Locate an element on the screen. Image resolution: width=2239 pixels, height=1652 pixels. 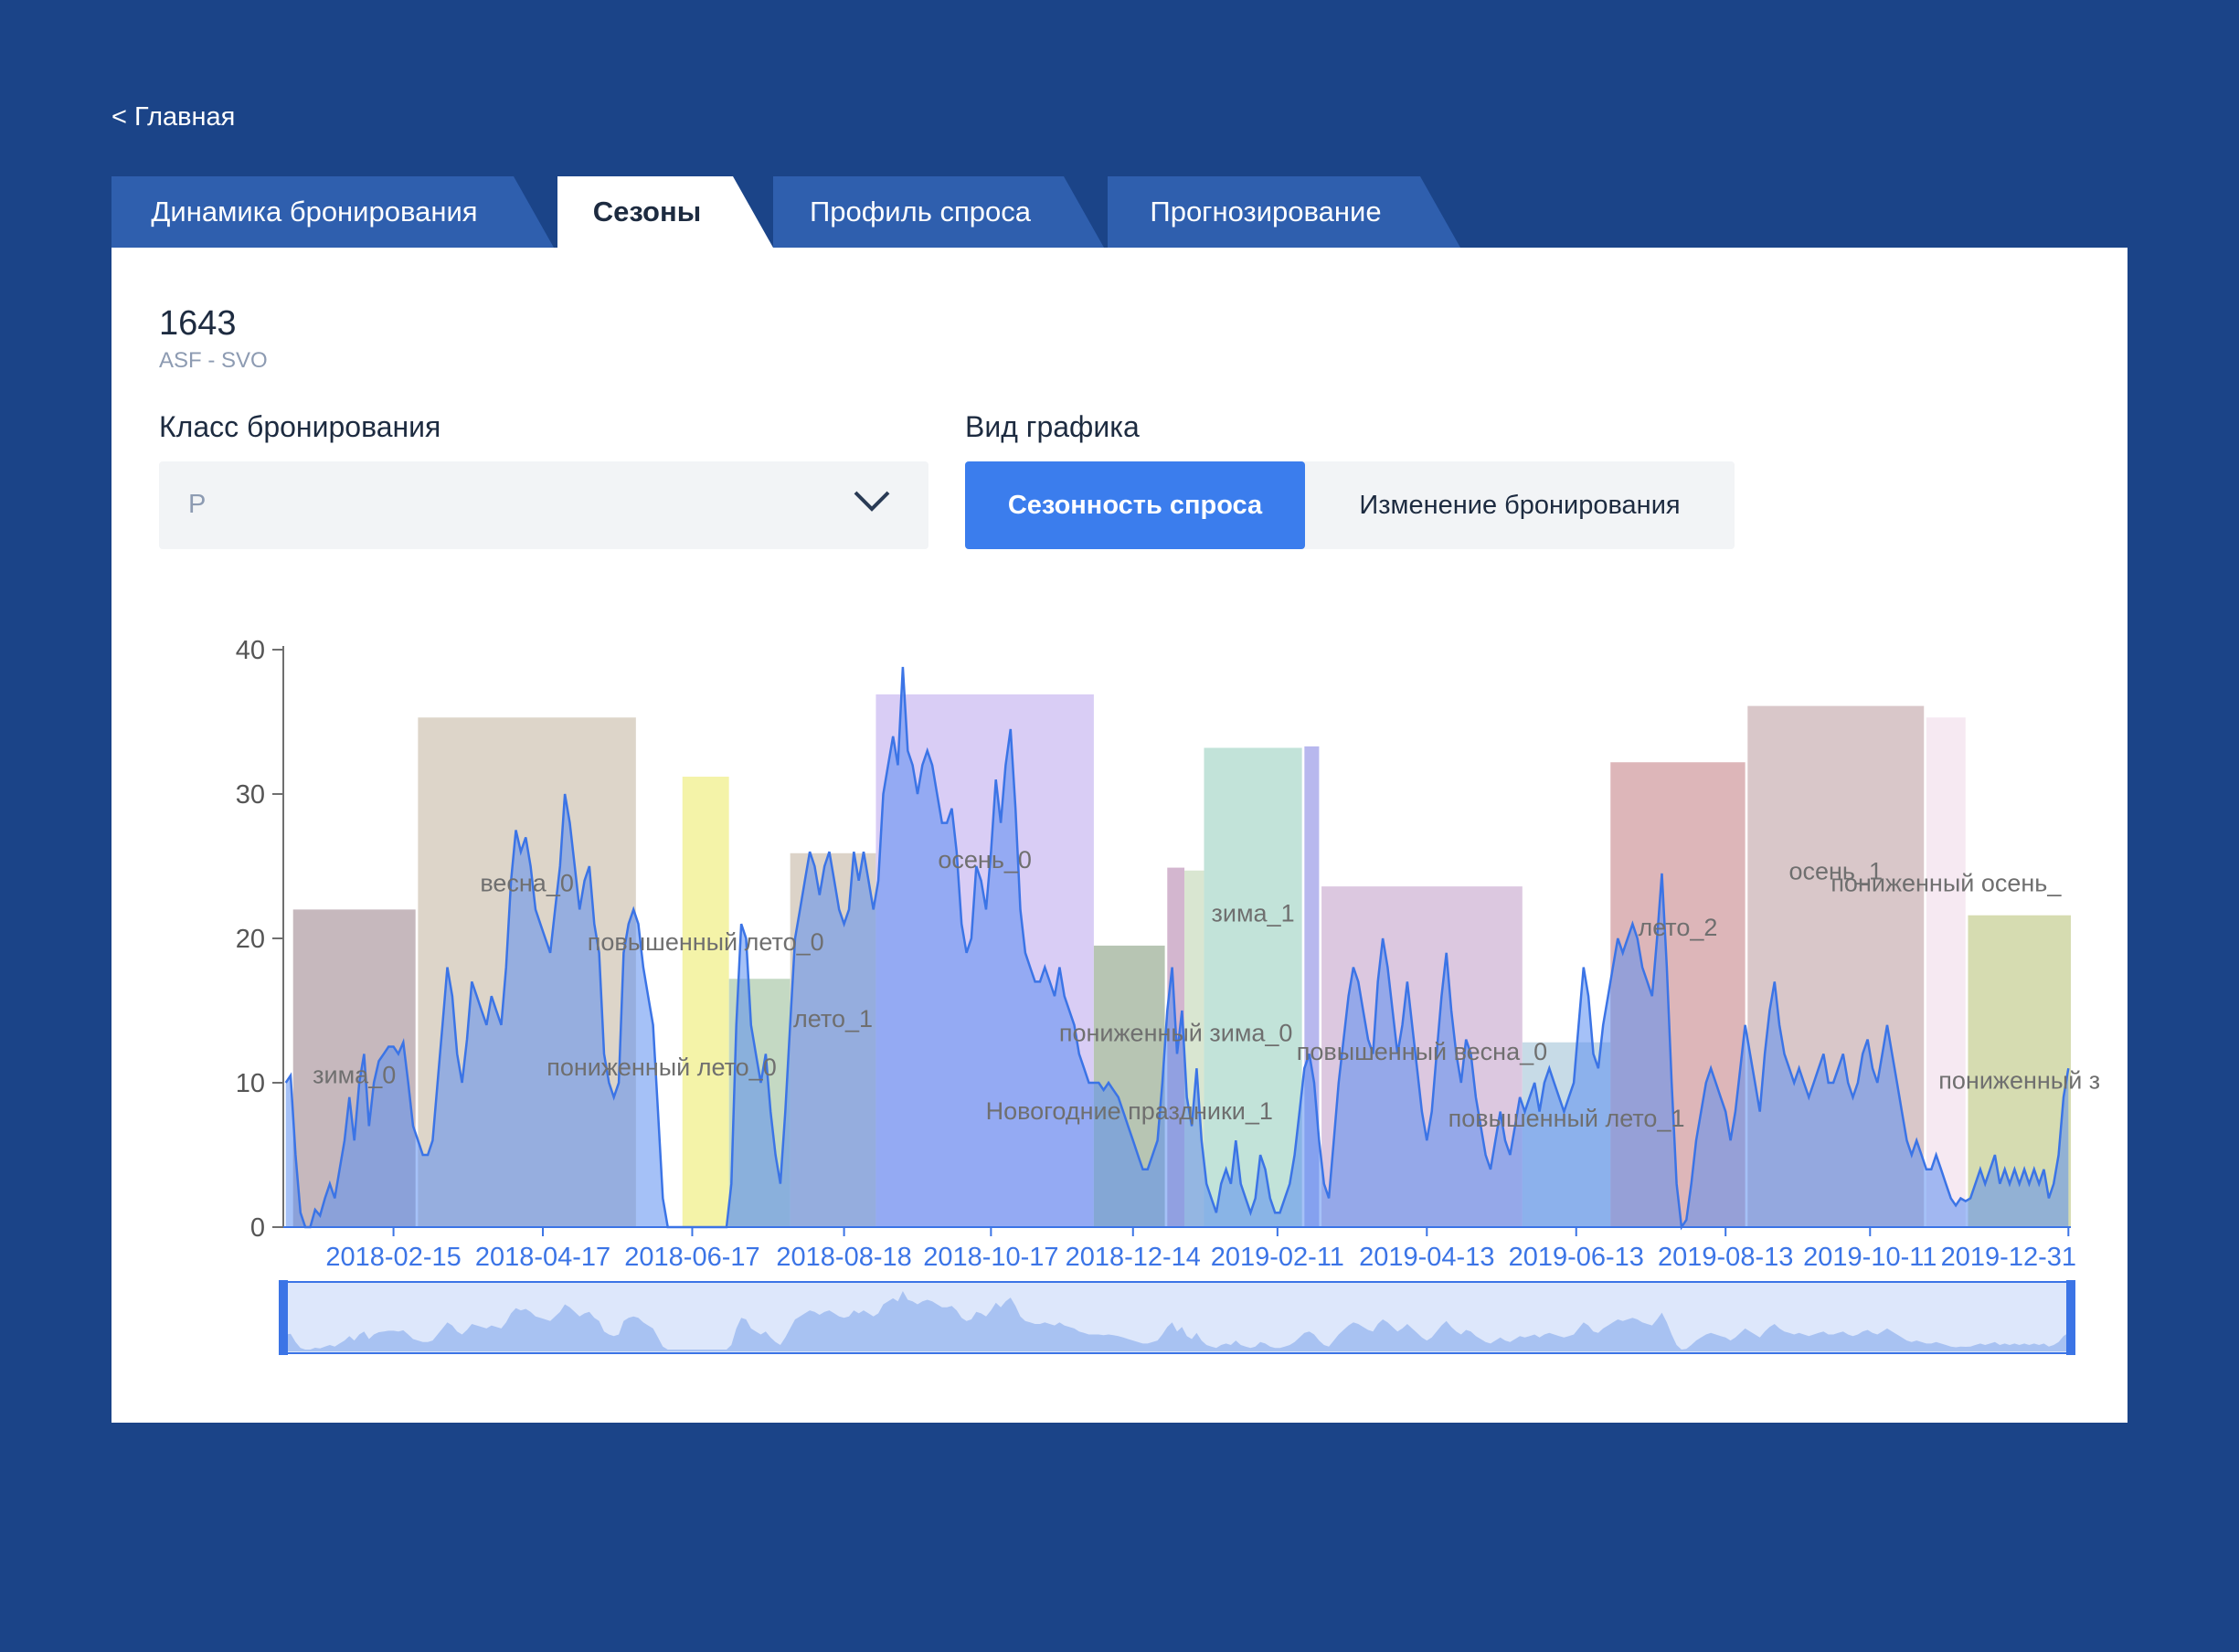
x-tick-label: 2018-02-15 is located at coordinates (393, 1258).